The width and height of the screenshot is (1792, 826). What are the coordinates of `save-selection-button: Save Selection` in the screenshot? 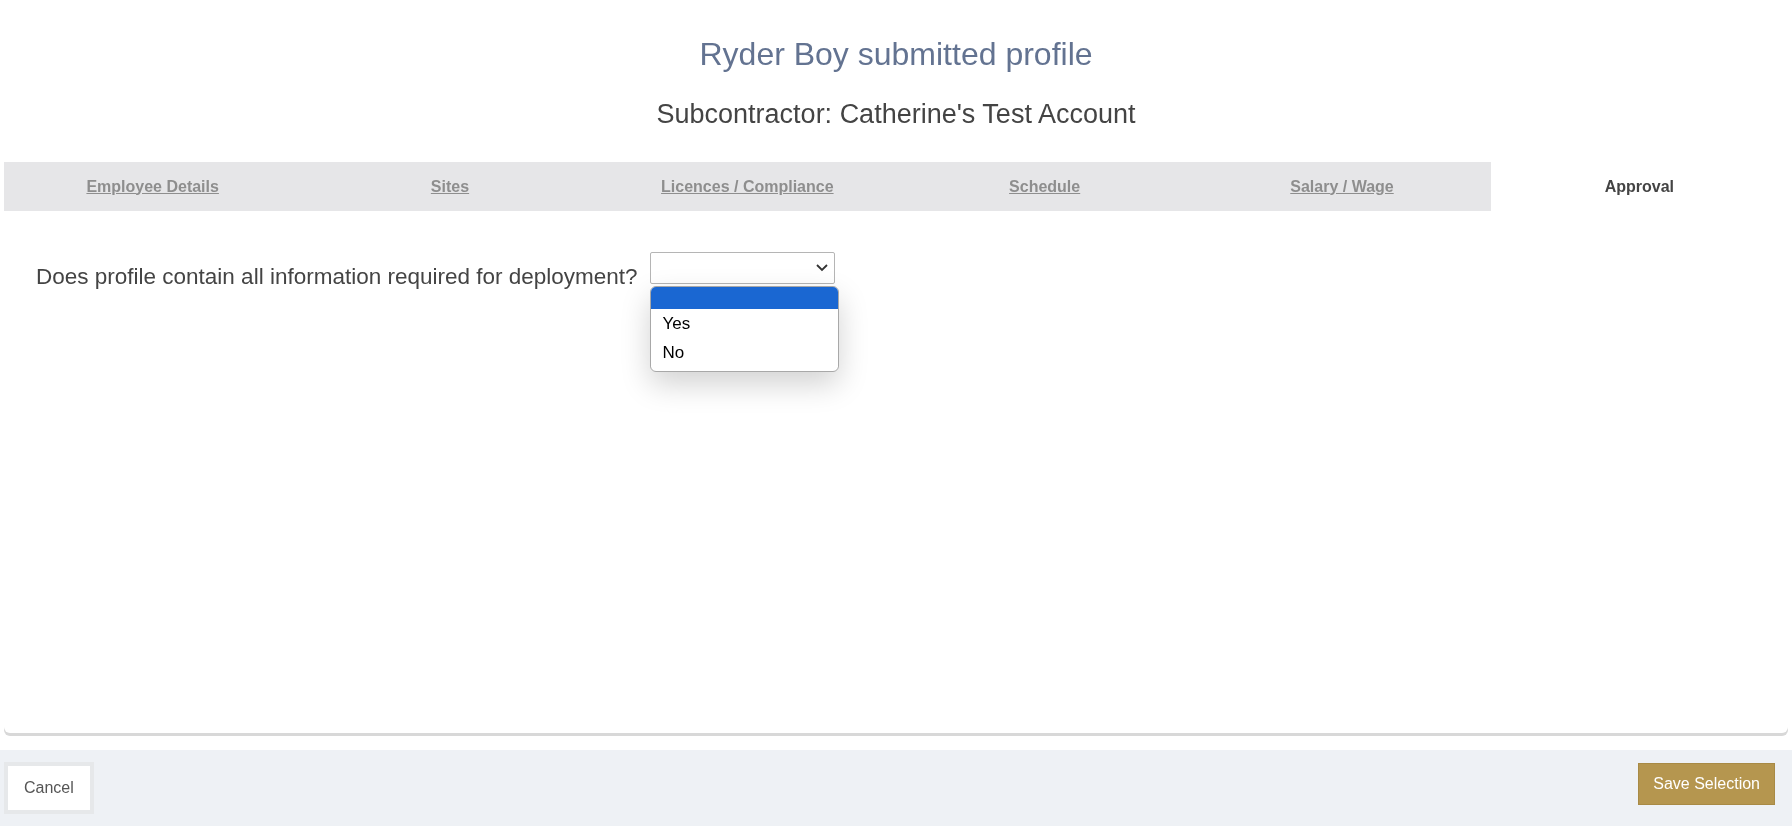 It's located at (1706, 784).